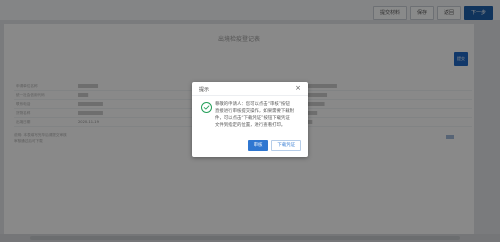  I want to click on close-icon: ×, so click(298, 88).